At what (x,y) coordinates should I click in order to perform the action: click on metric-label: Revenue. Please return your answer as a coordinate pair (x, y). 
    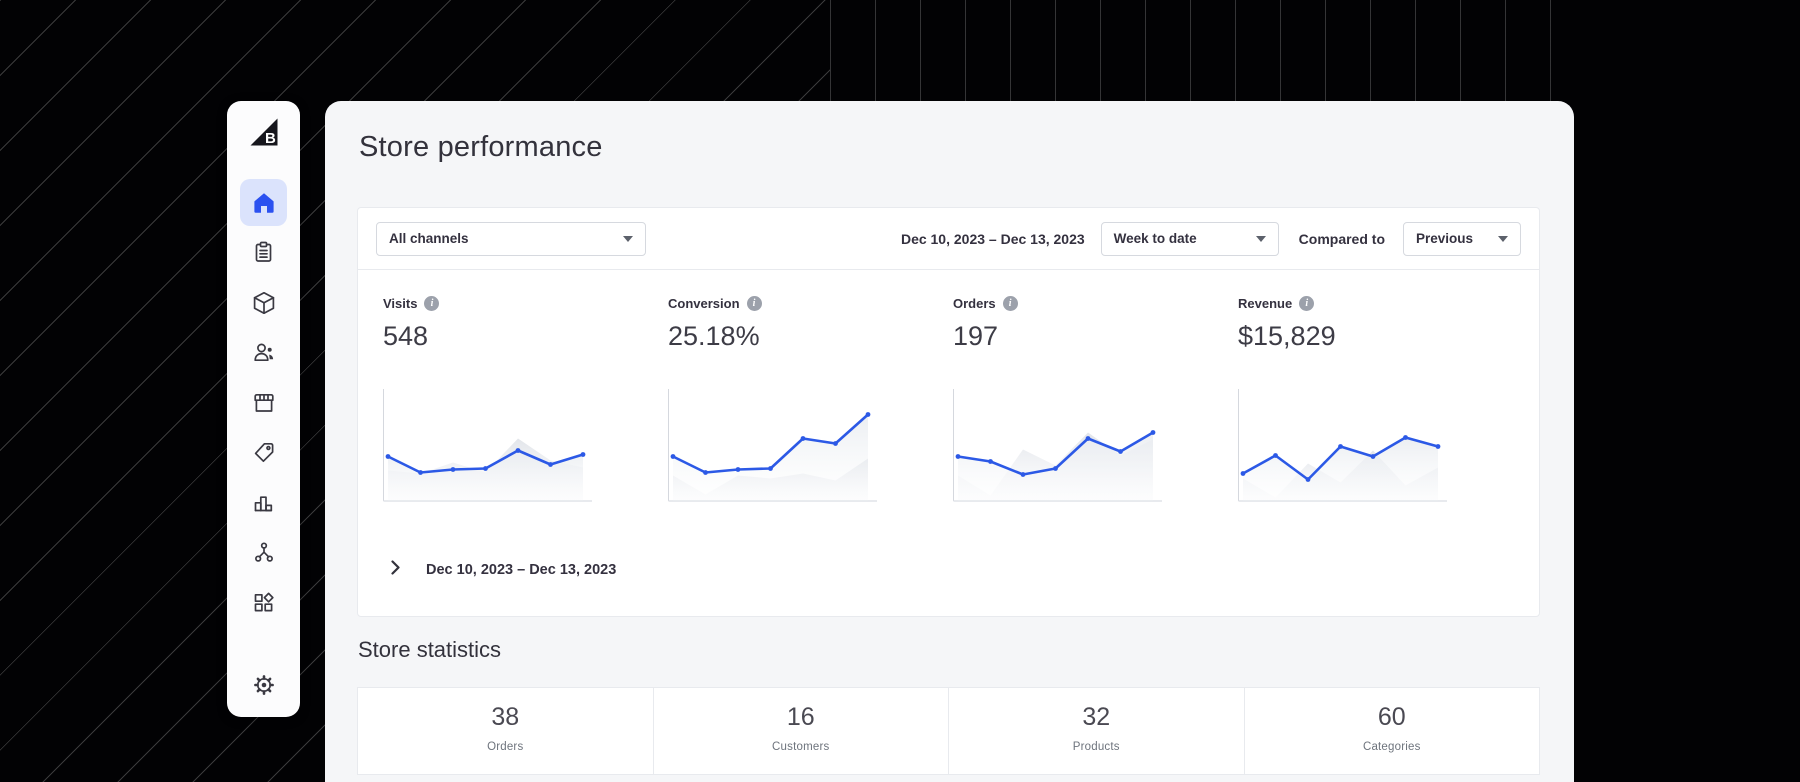
    Looking at the image, I should click on (1265, 303).